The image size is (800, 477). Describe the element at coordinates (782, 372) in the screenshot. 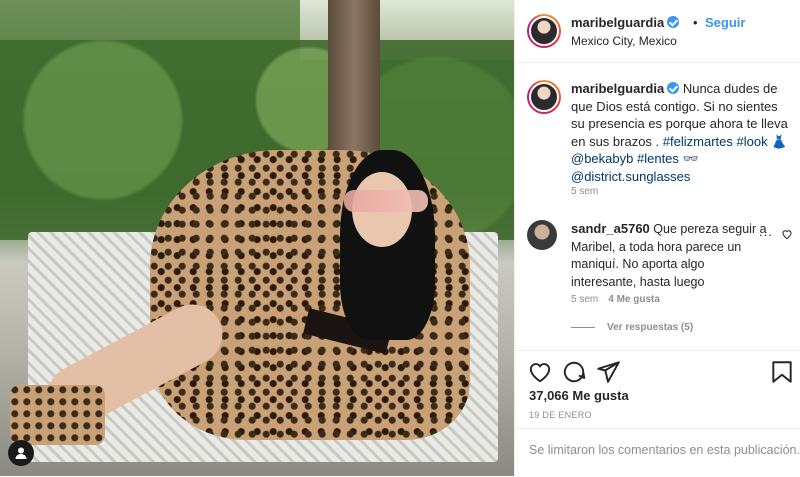

I see `bookmark-icon` at that location.